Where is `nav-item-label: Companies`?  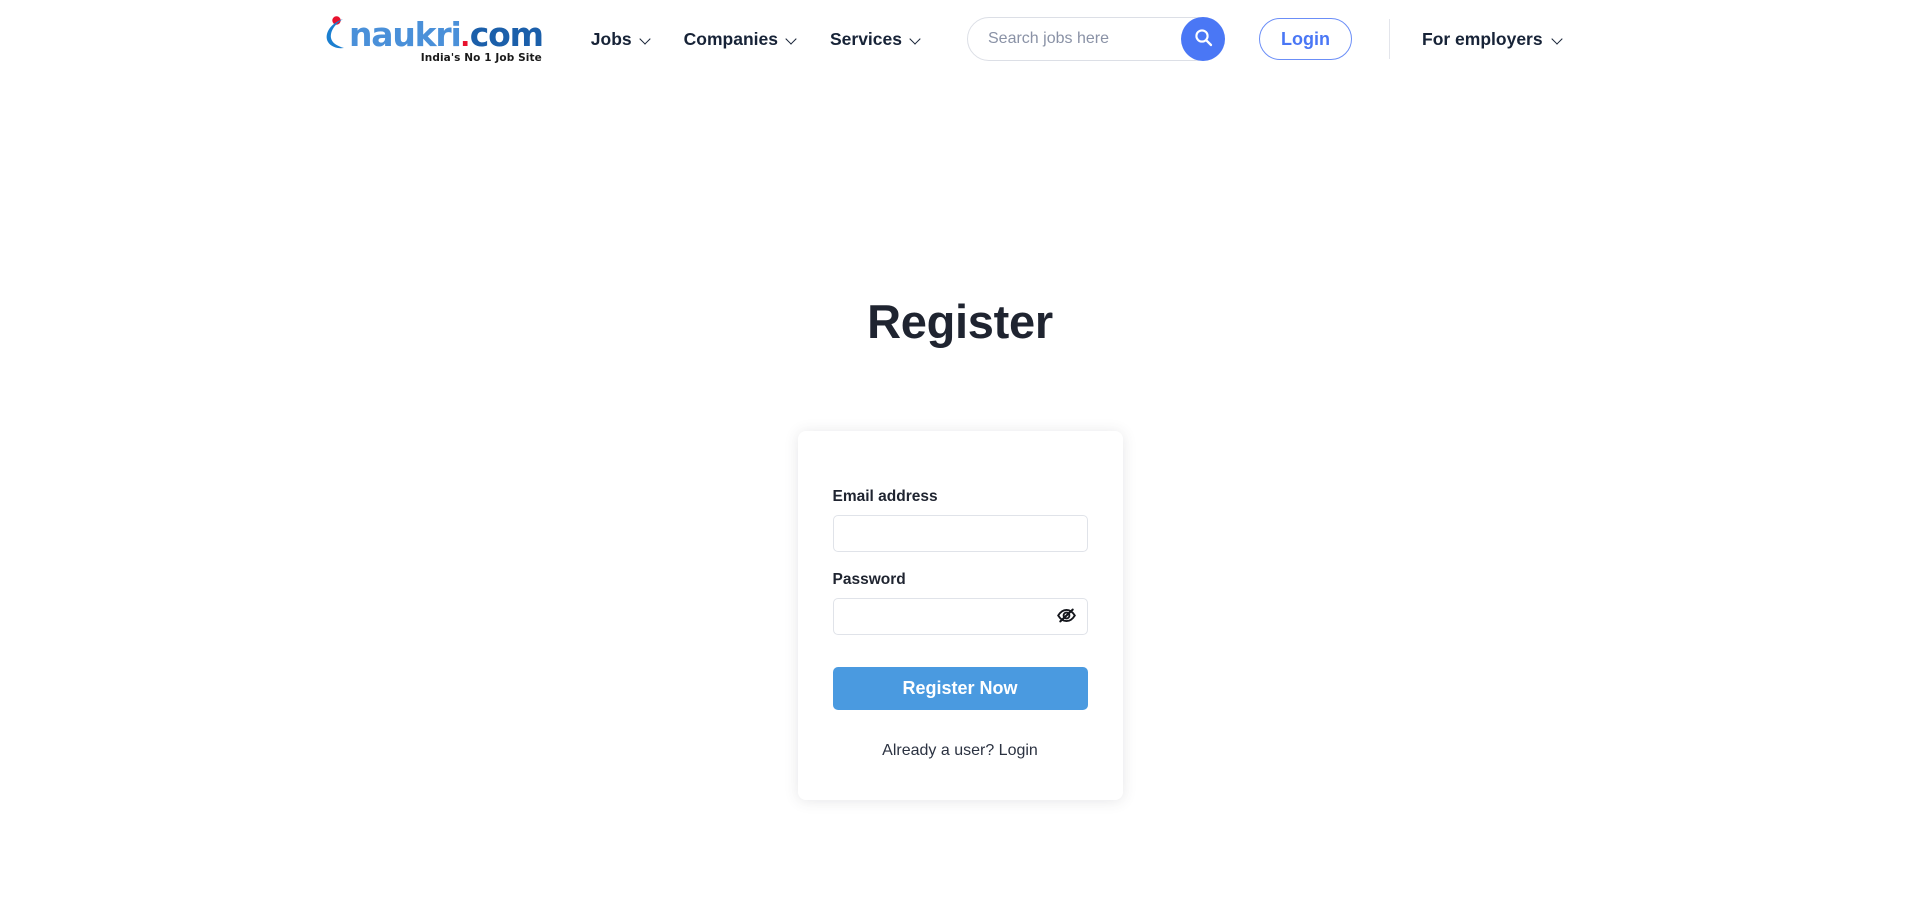
nav-item-label: Companies is located at coordinates (730, 38).